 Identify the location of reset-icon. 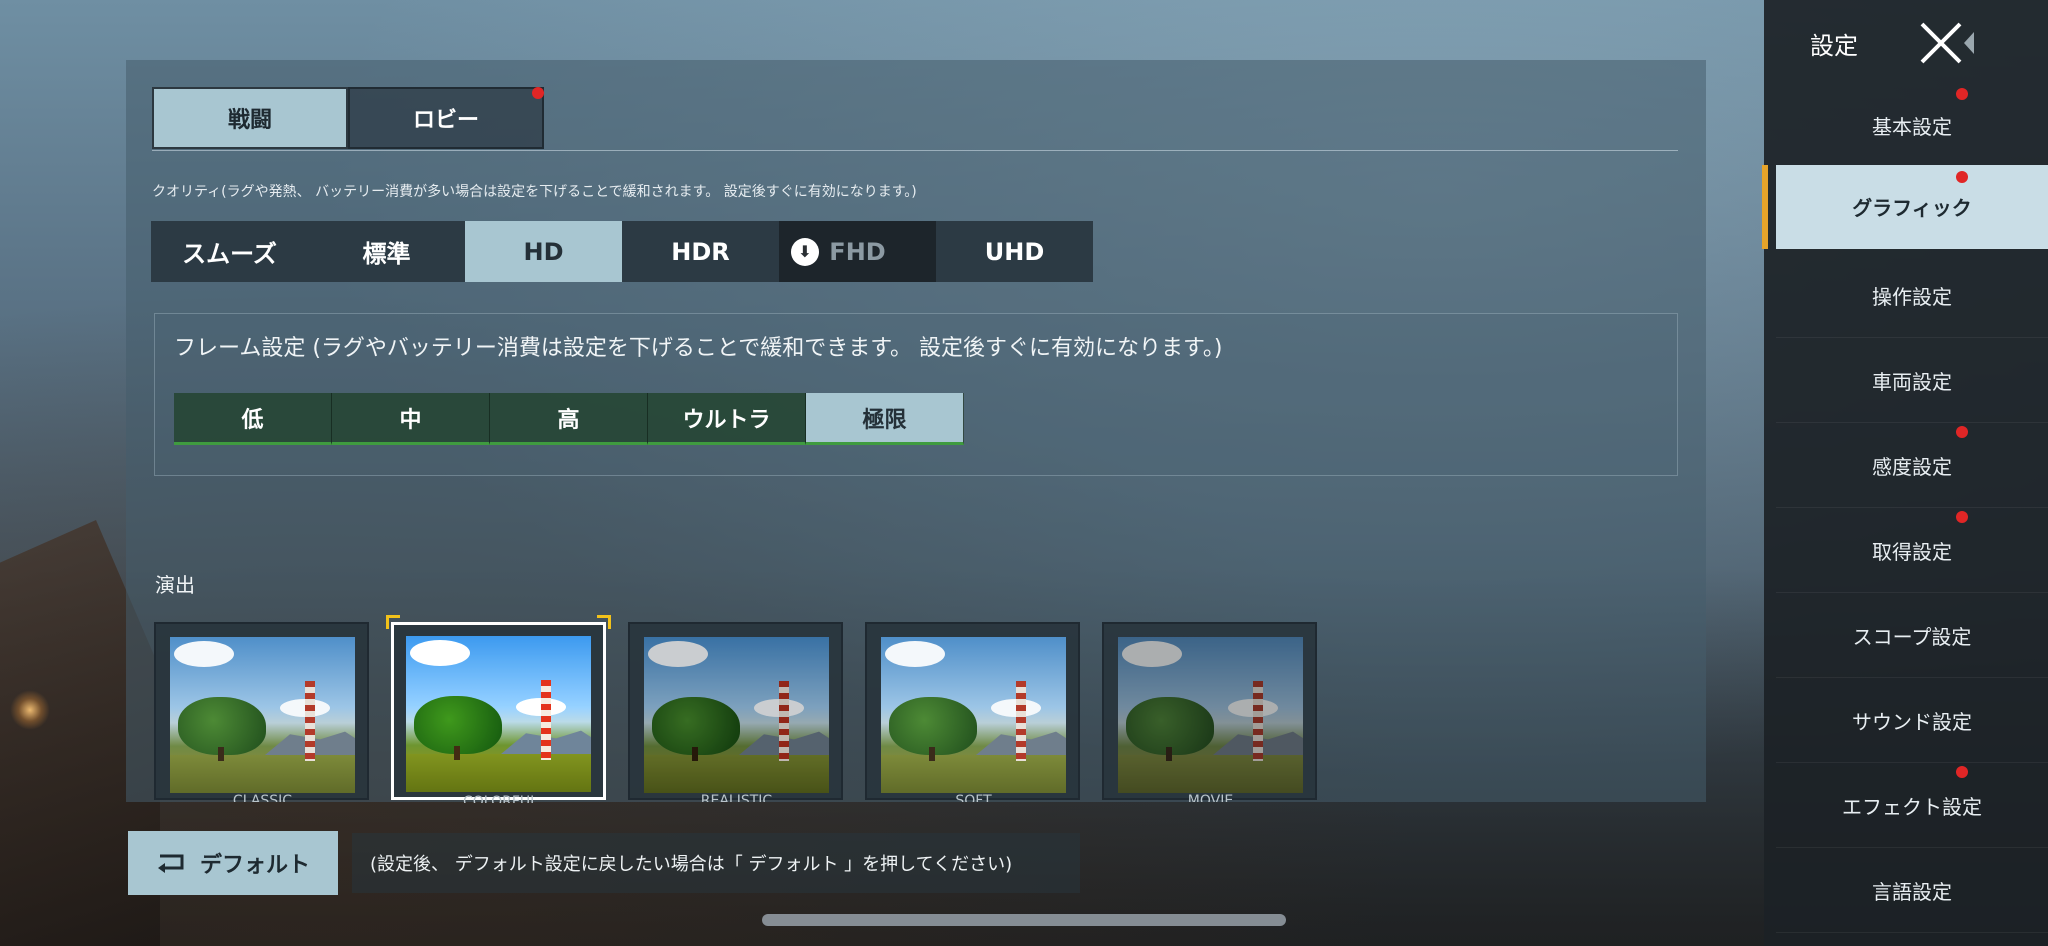
(172, 863).